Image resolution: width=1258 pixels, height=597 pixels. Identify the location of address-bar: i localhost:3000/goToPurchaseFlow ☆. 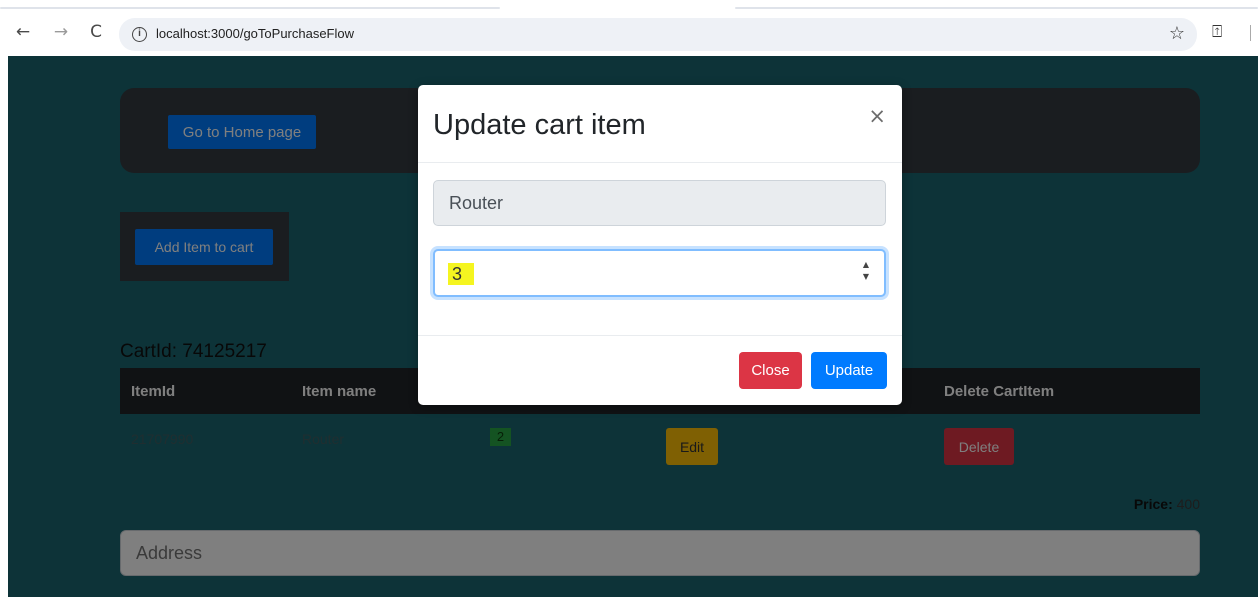
(658, 34).